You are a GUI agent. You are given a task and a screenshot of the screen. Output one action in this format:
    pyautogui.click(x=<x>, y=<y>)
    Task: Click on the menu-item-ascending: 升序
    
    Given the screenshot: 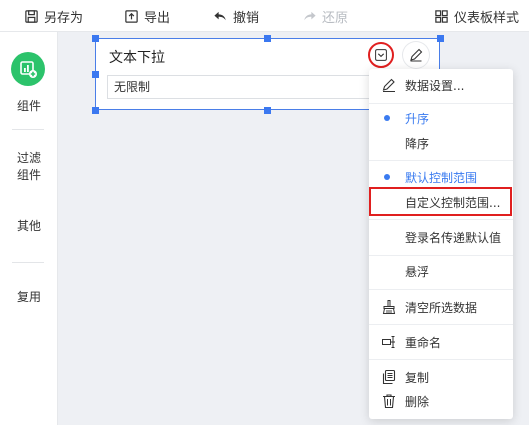 What is the action you would take?
    pyautogui.click(x=441, y=118)
    